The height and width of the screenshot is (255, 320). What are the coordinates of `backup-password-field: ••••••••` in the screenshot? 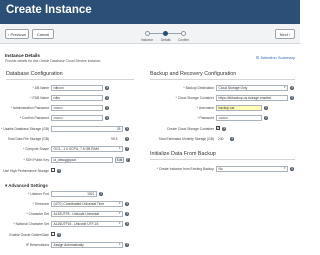 It's located at (239, 118).